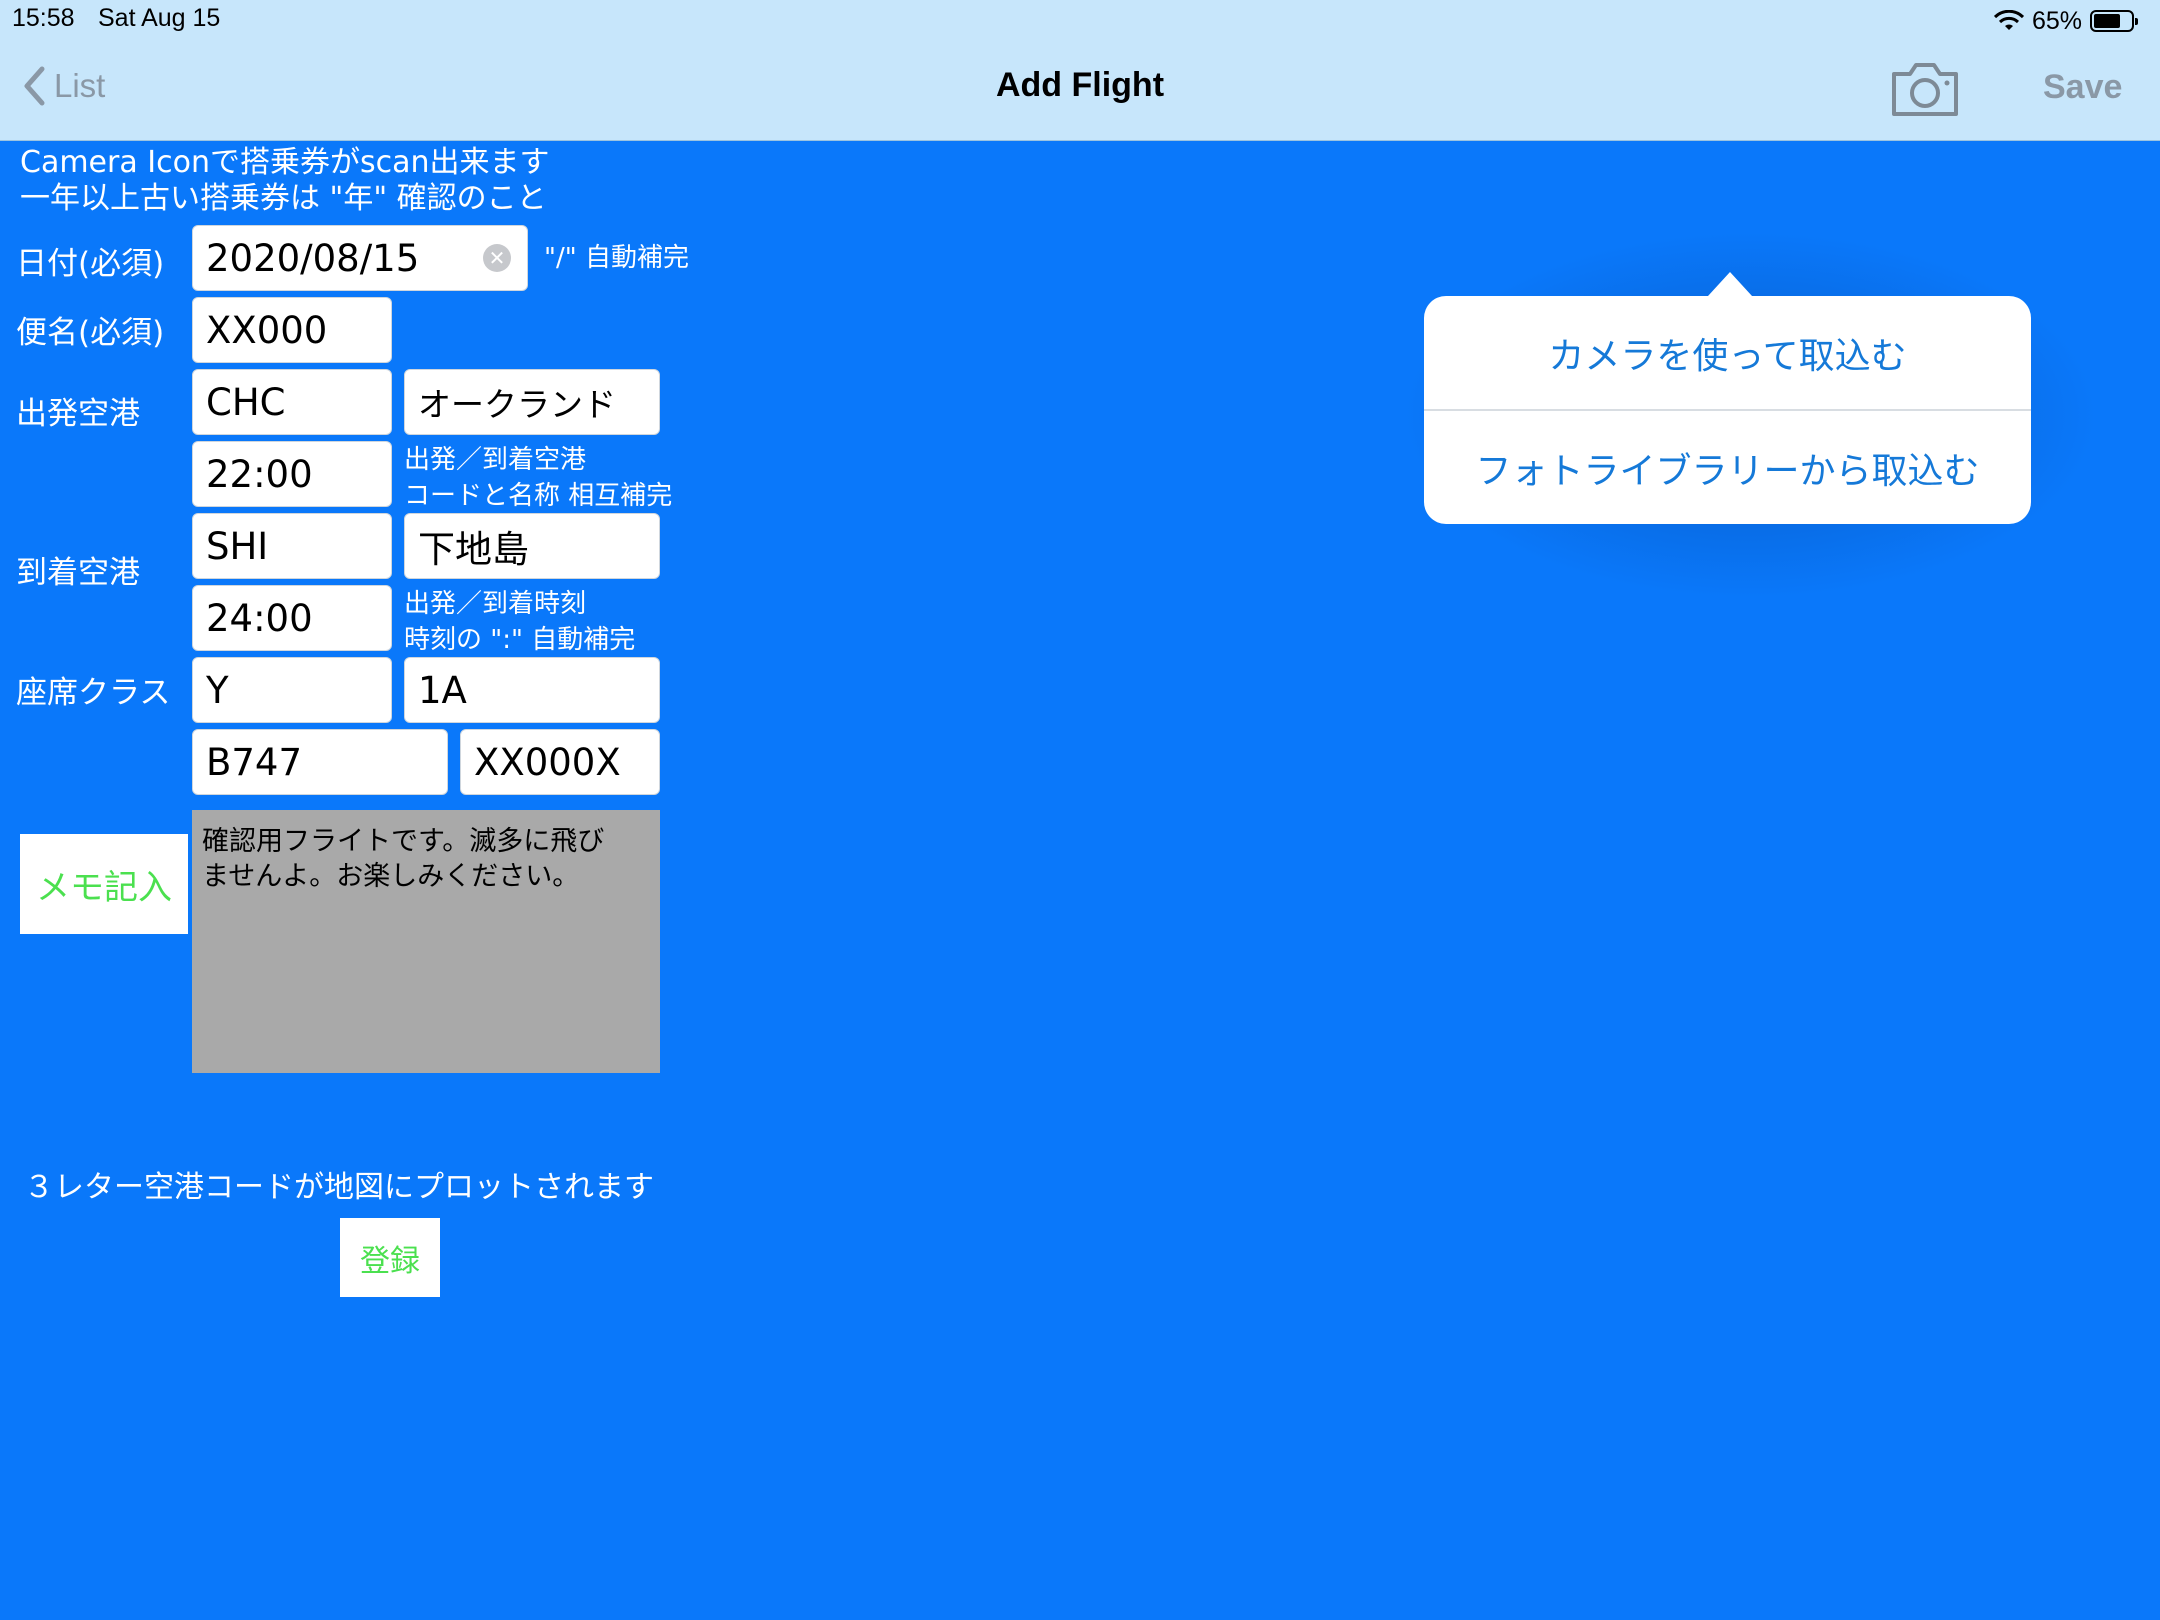 Image resolution: width=2160 pixels, height=1620 pixels. Describe the element at coordinates (520, 640) in the screenshot. I see `time-hint-line2: 時刻の ":" 自動補完` at that location.